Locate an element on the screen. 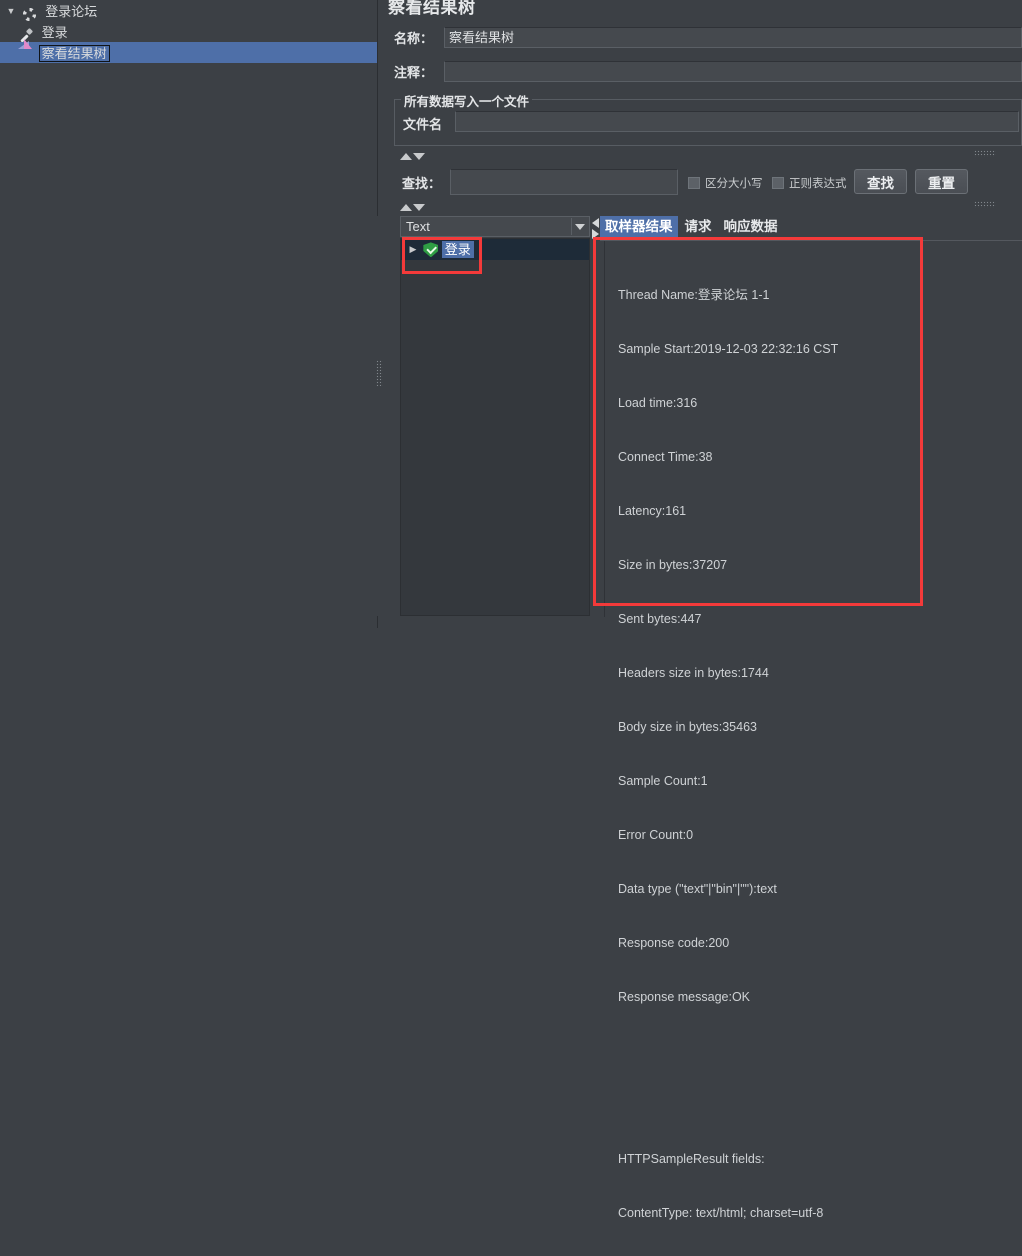 Image resolution: width=1022 pixels, height=1256 pixels. comment-row: 注释： is located at coordinates (413, 71).